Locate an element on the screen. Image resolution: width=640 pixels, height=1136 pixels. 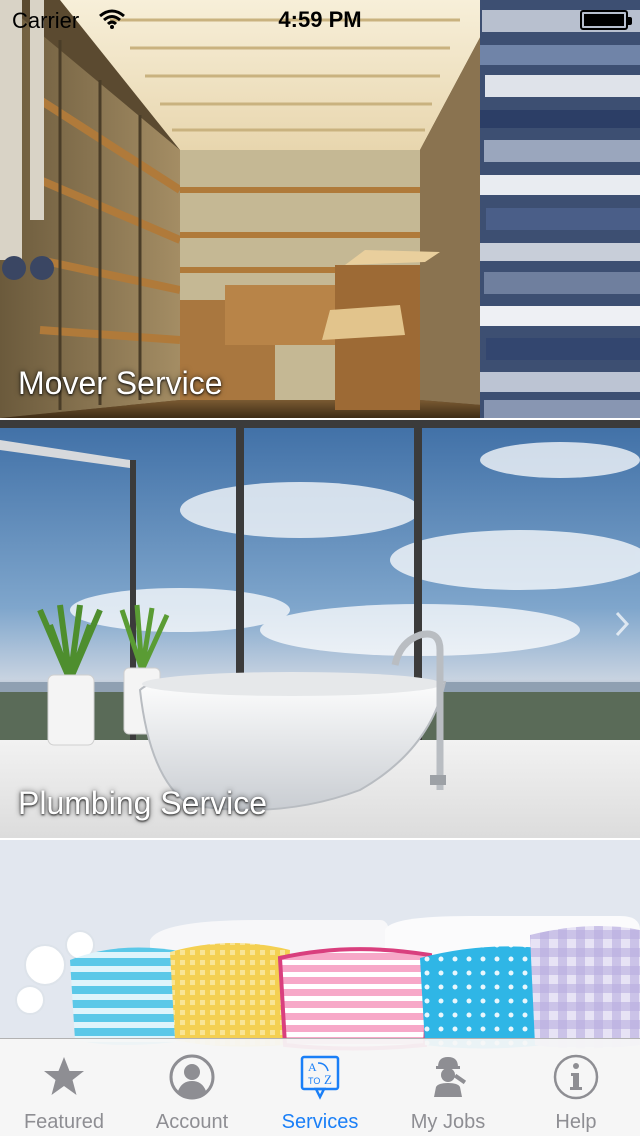
svg-text: A is located at coordinates (312, 1067).